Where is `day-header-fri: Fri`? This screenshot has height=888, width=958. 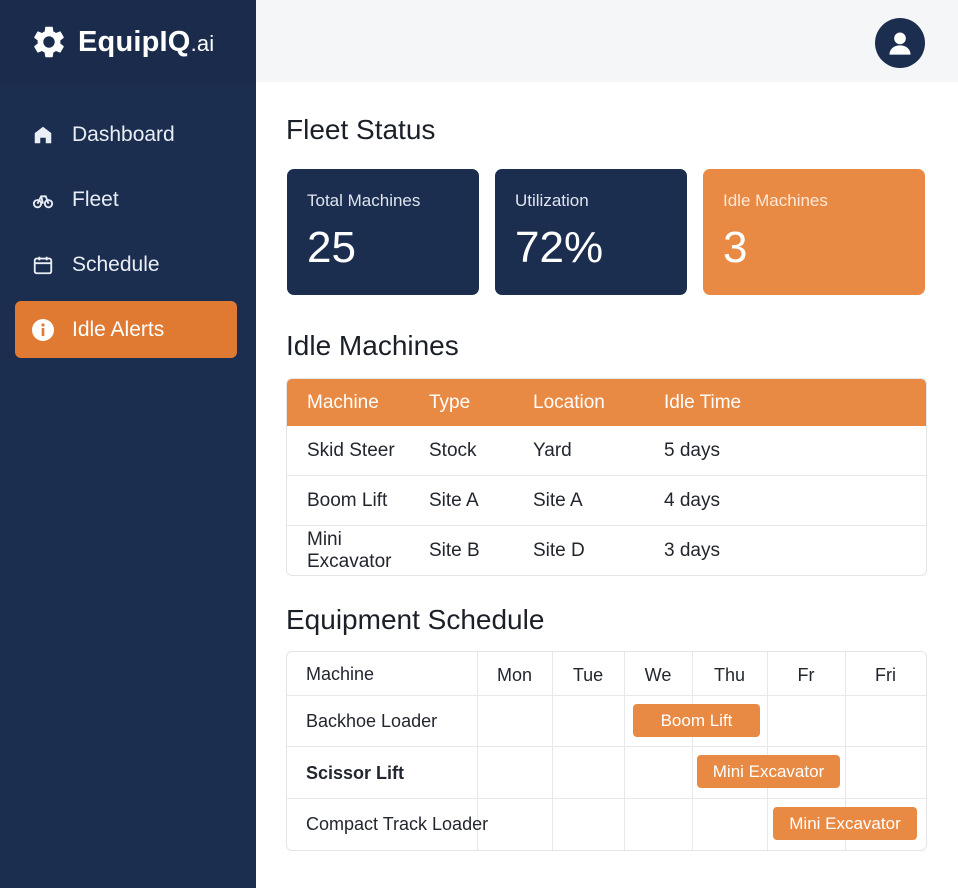 day-header-fri: Fri is located at coordinates (885, 675).